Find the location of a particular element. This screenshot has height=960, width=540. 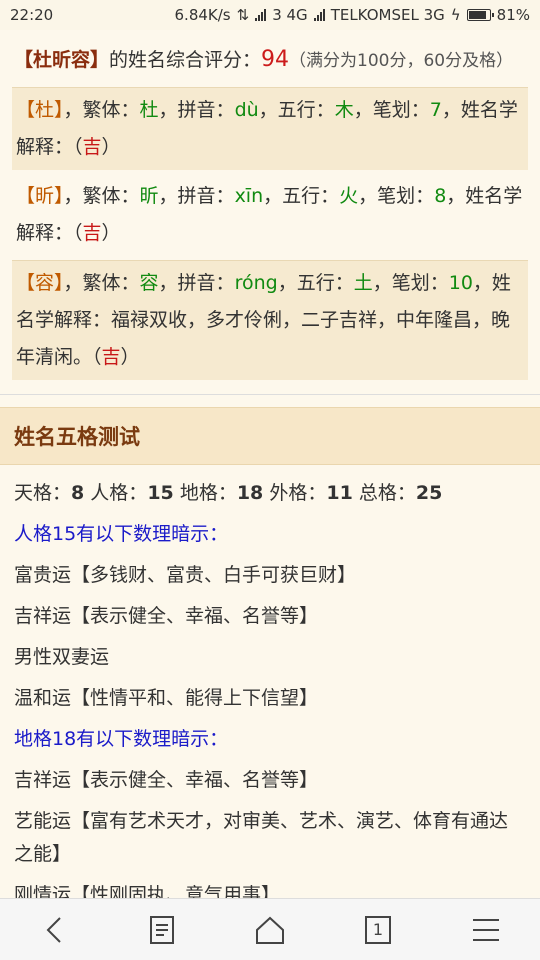

tabs-icon: 1 is located at coordinates (378, 929).